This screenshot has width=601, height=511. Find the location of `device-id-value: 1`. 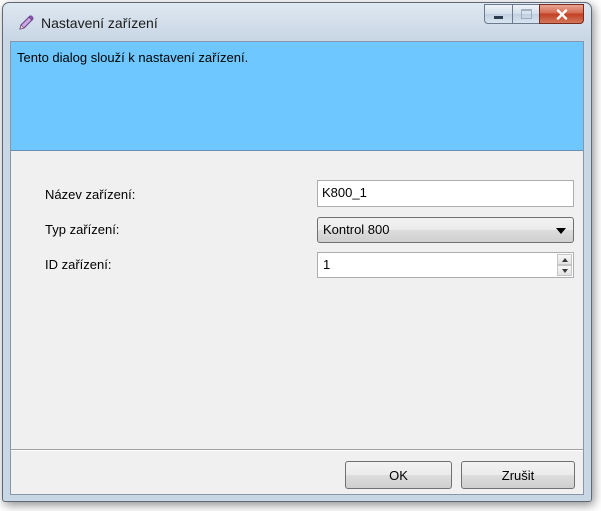

device-id-value: 1 is located at coordinates (327, 264).